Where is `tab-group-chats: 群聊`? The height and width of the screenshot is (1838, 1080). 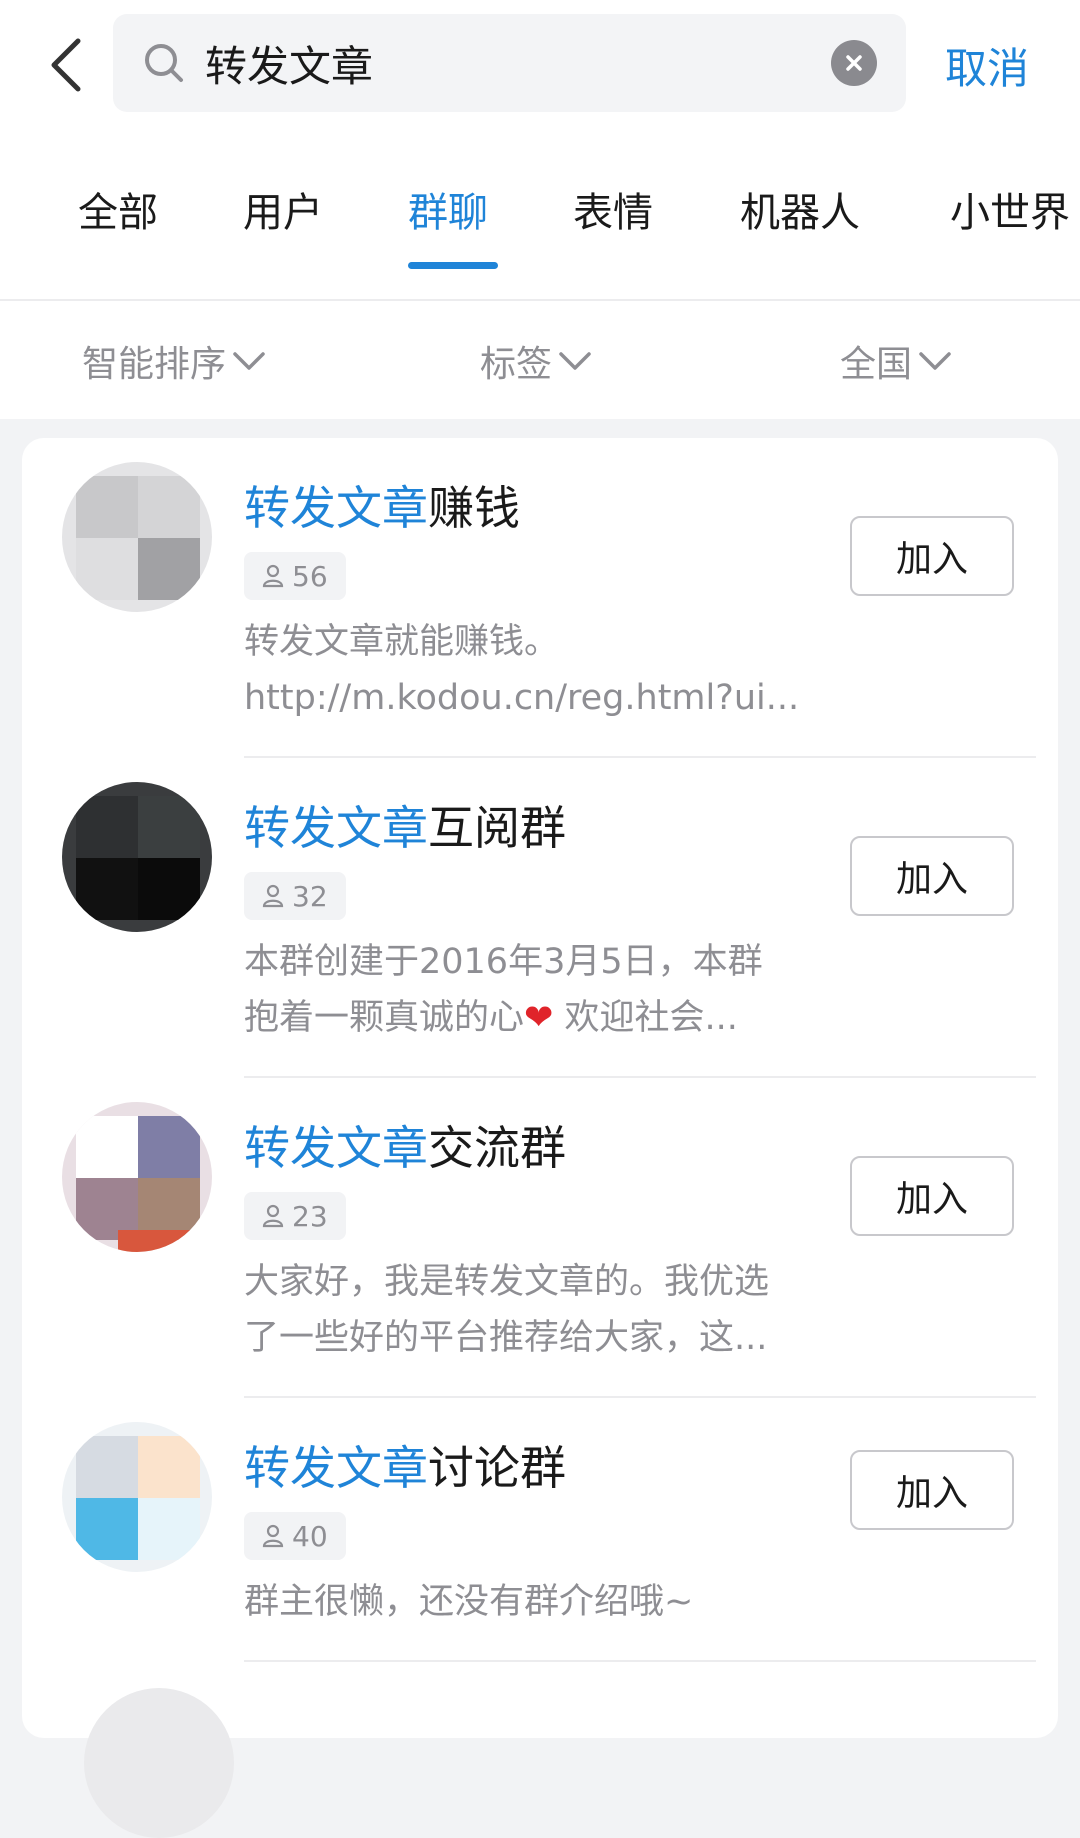 tab-group-chats: 群聊 is located at coordinates (448, 215).